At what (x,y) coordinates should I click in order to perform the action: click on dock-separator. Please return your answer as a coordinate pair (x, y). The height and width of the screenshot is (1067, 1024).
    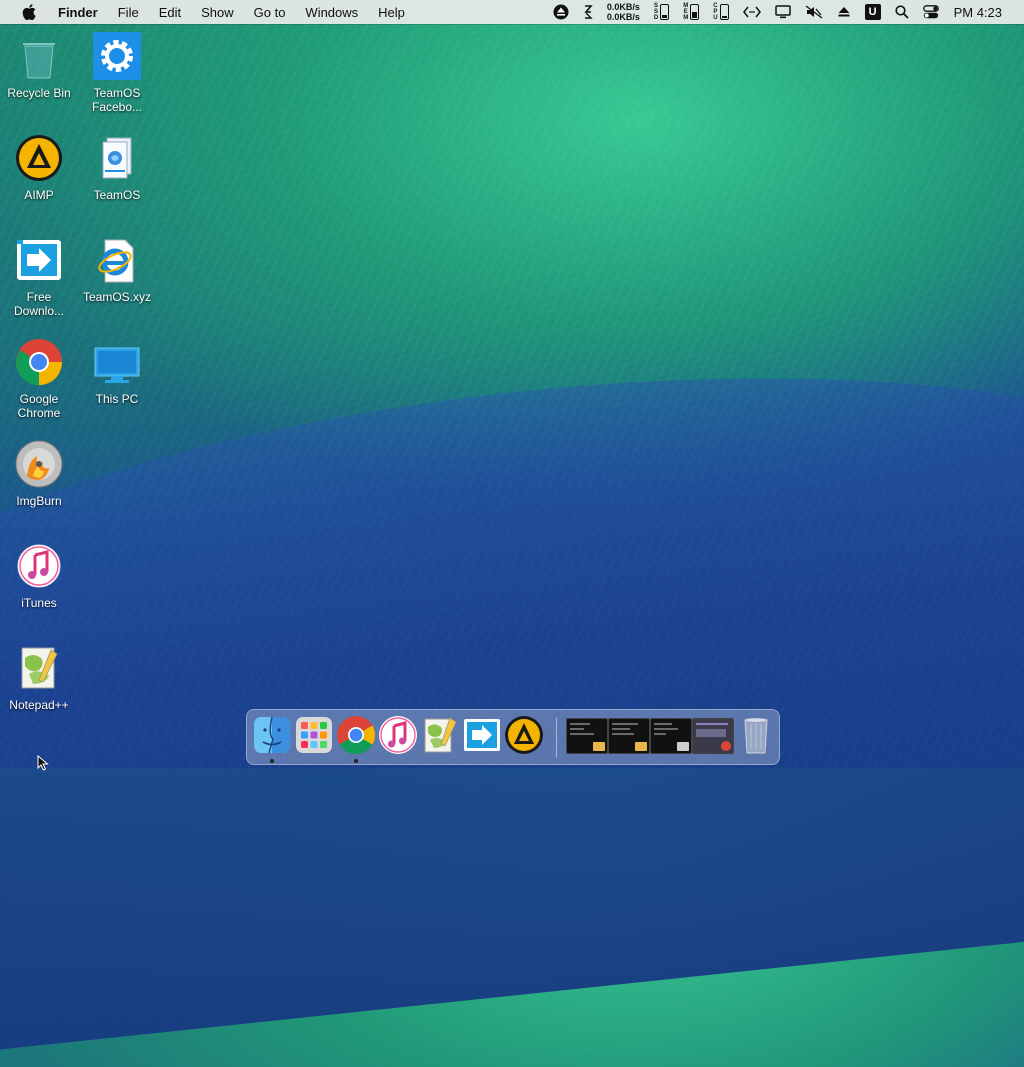
    Looking at the image, I should click on (556, 738).